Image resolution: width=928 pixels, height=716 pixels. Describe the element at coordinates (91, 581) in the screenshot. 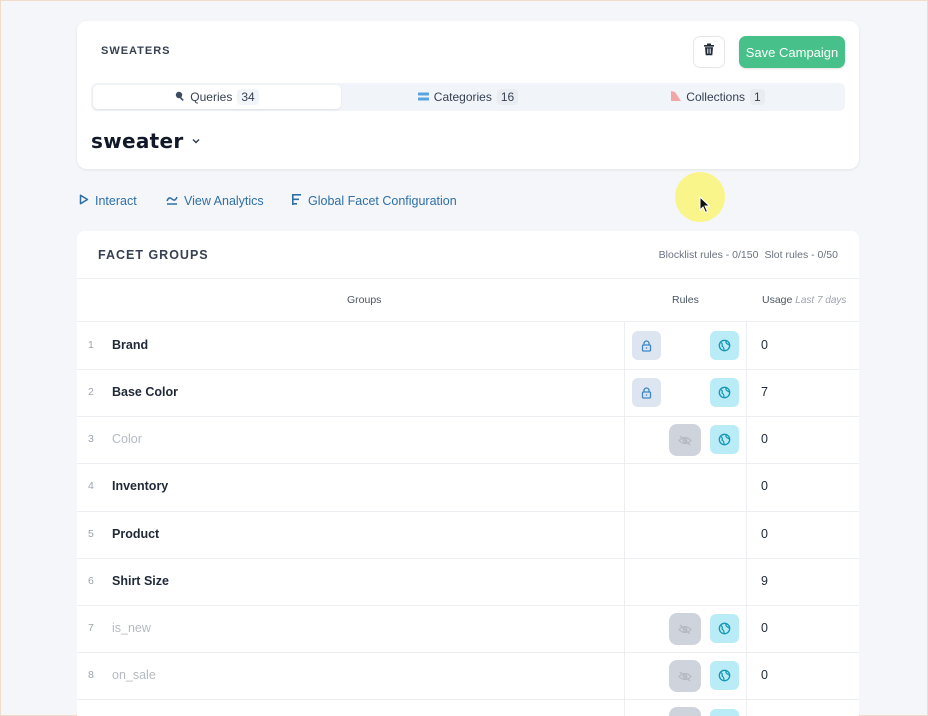

I see `row-number: 6` at that location.